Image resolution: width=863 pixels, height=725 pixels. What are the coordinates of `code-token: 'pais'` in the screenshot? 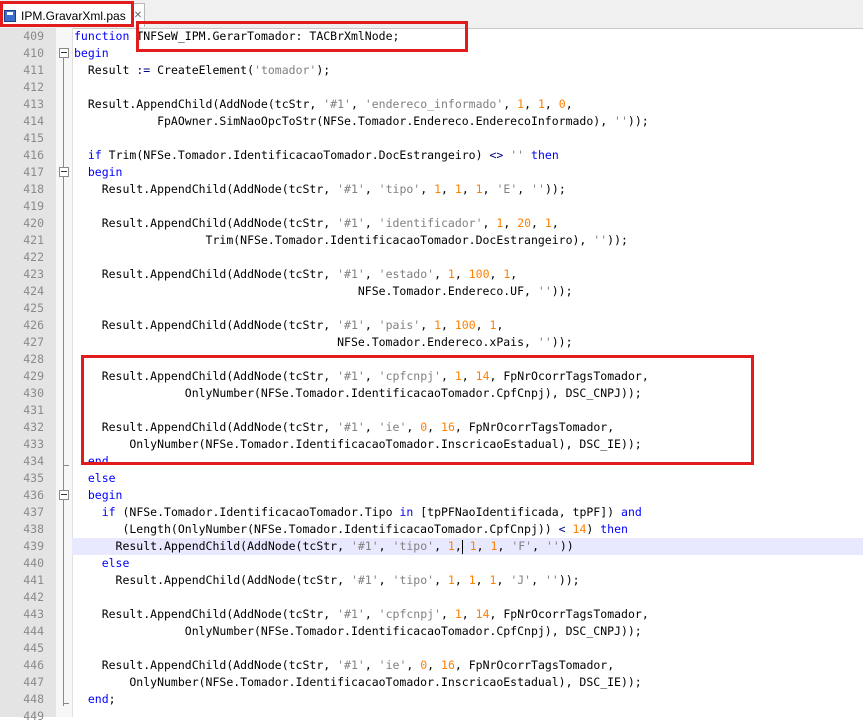 It's located at (399, 325).